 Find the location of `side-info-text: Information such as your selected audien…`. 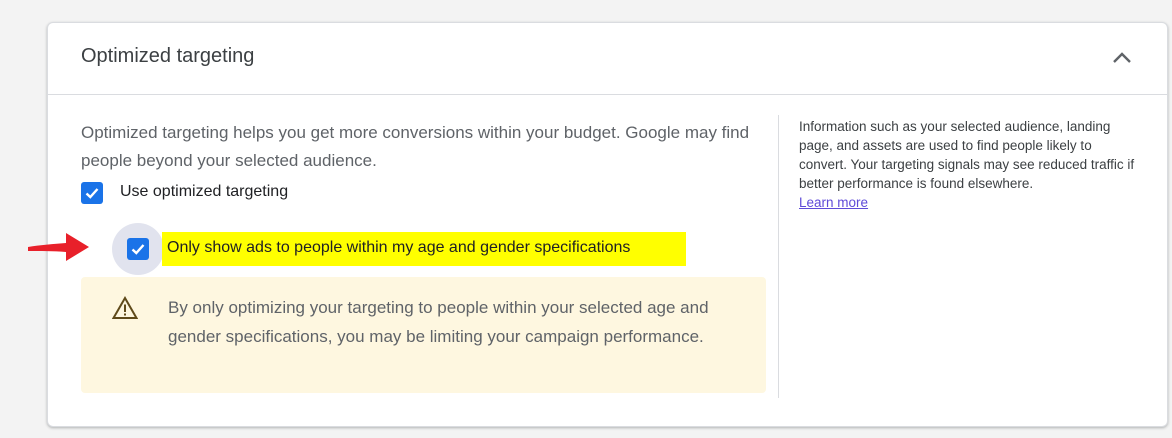

side-info-text: Information such as your selected audien… is located at coordinates (967, 155).